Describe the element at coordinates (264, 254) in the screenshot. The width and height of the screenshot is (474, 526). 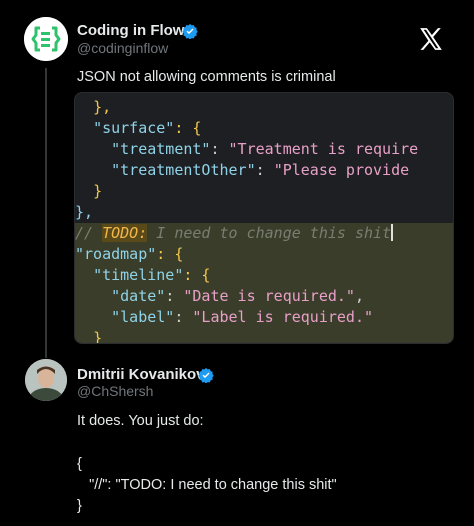
I see `code-line: "roadmap": {` at that location.